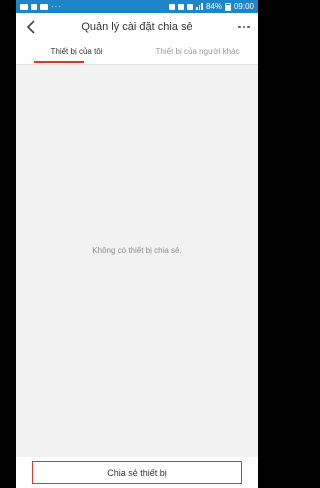 The height and width of the screenshot is (488, 320). I want to click on active-tab-indicator, so click(59, 62).